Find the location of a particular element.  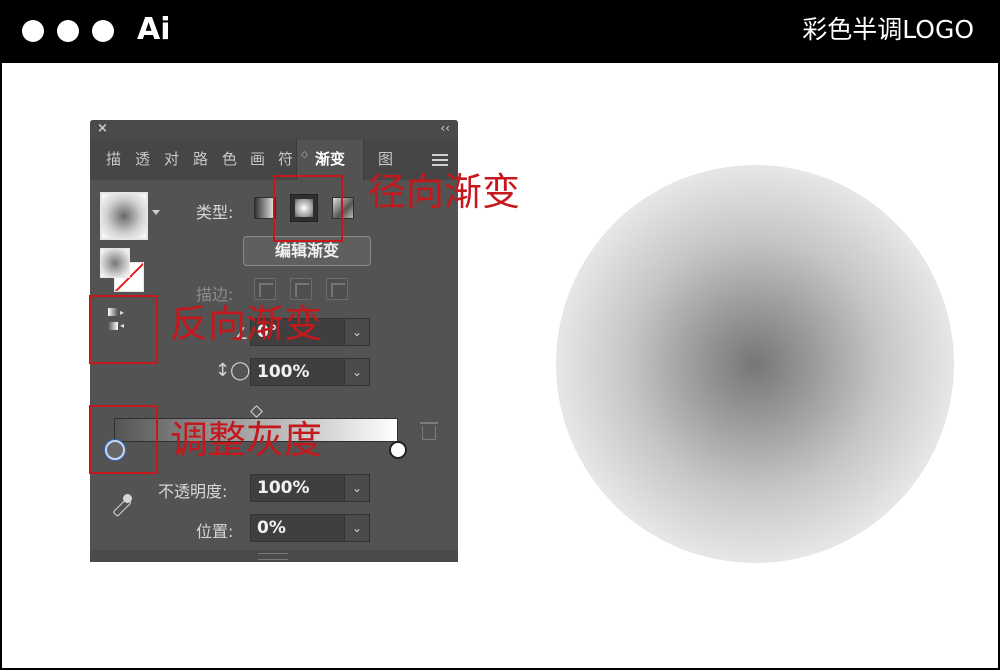

tab-arrows-icon: ◇ is located at coordinates (304, 155).